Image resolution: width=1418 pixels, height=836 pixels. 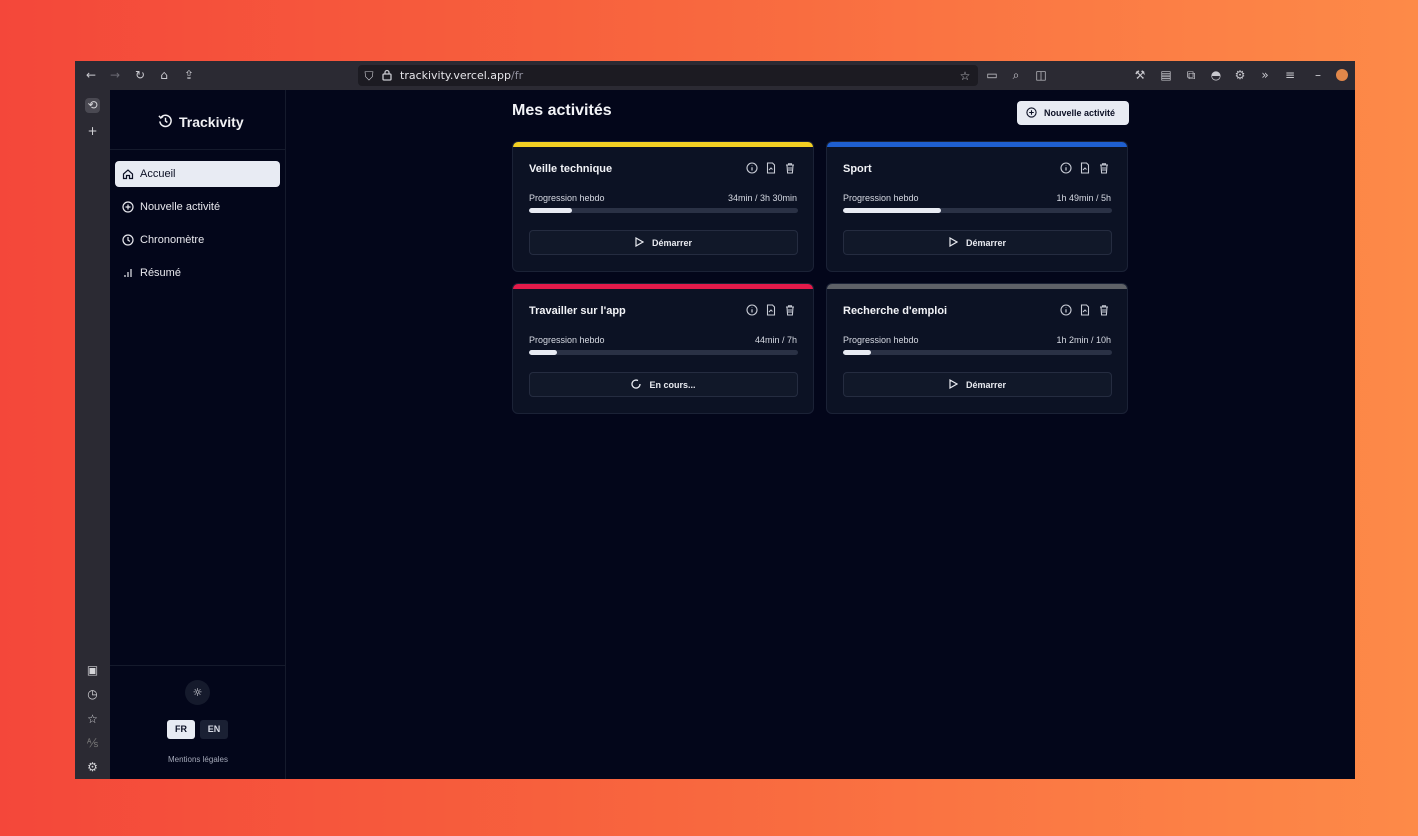 What do you see at coordinates (160, 273) in the screenshot?
I see `sidebar-item-label: Résumé` at bounding box center [160, 273].